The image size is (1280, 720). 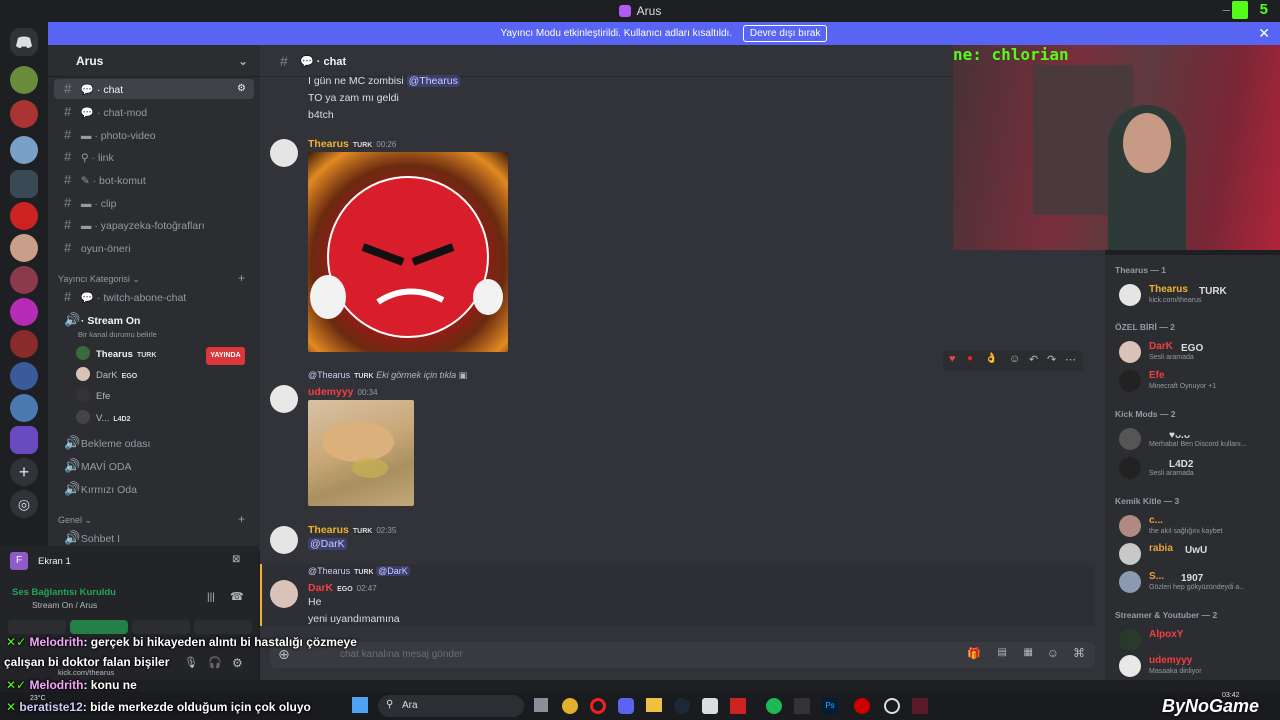 I want to click on channel-chat-mod: # 💬 · chat-mod, so click(x=154, y=112).